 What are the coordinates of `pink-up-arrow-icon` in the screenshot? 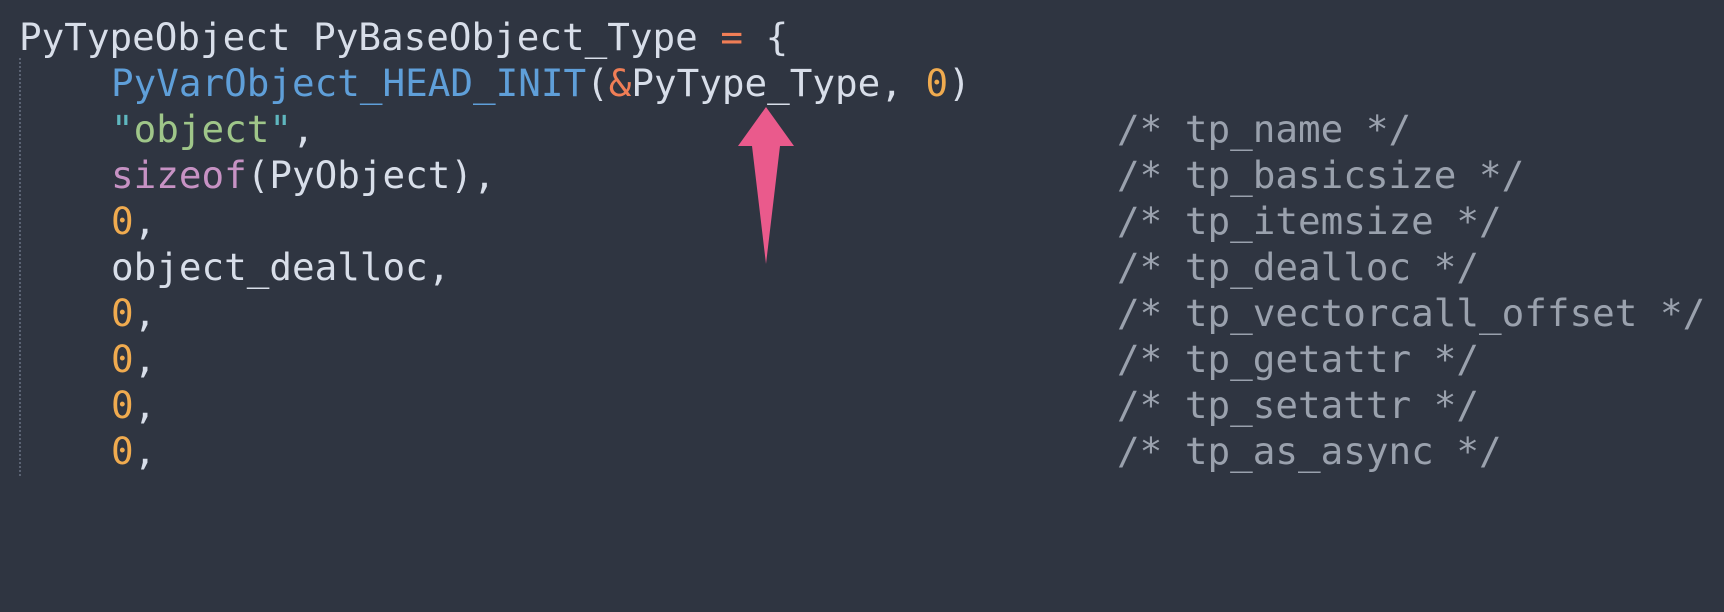 It's located at (766, 185).